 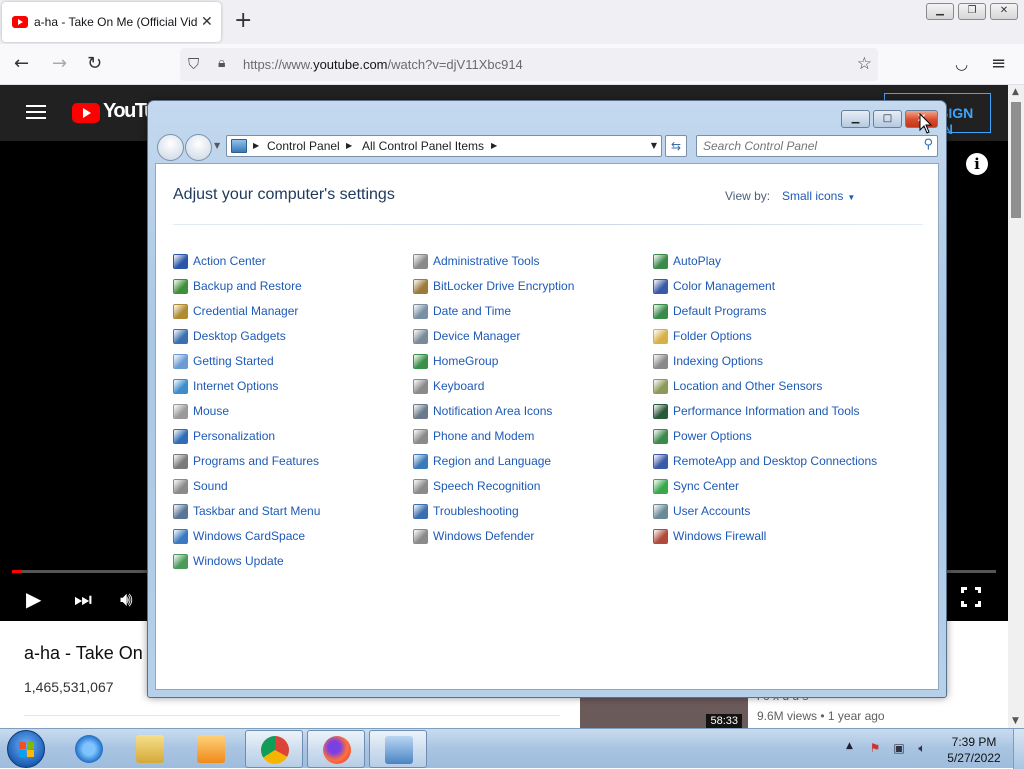 I want to click on hamburger-menu-icon, so click(x=36, y=112).